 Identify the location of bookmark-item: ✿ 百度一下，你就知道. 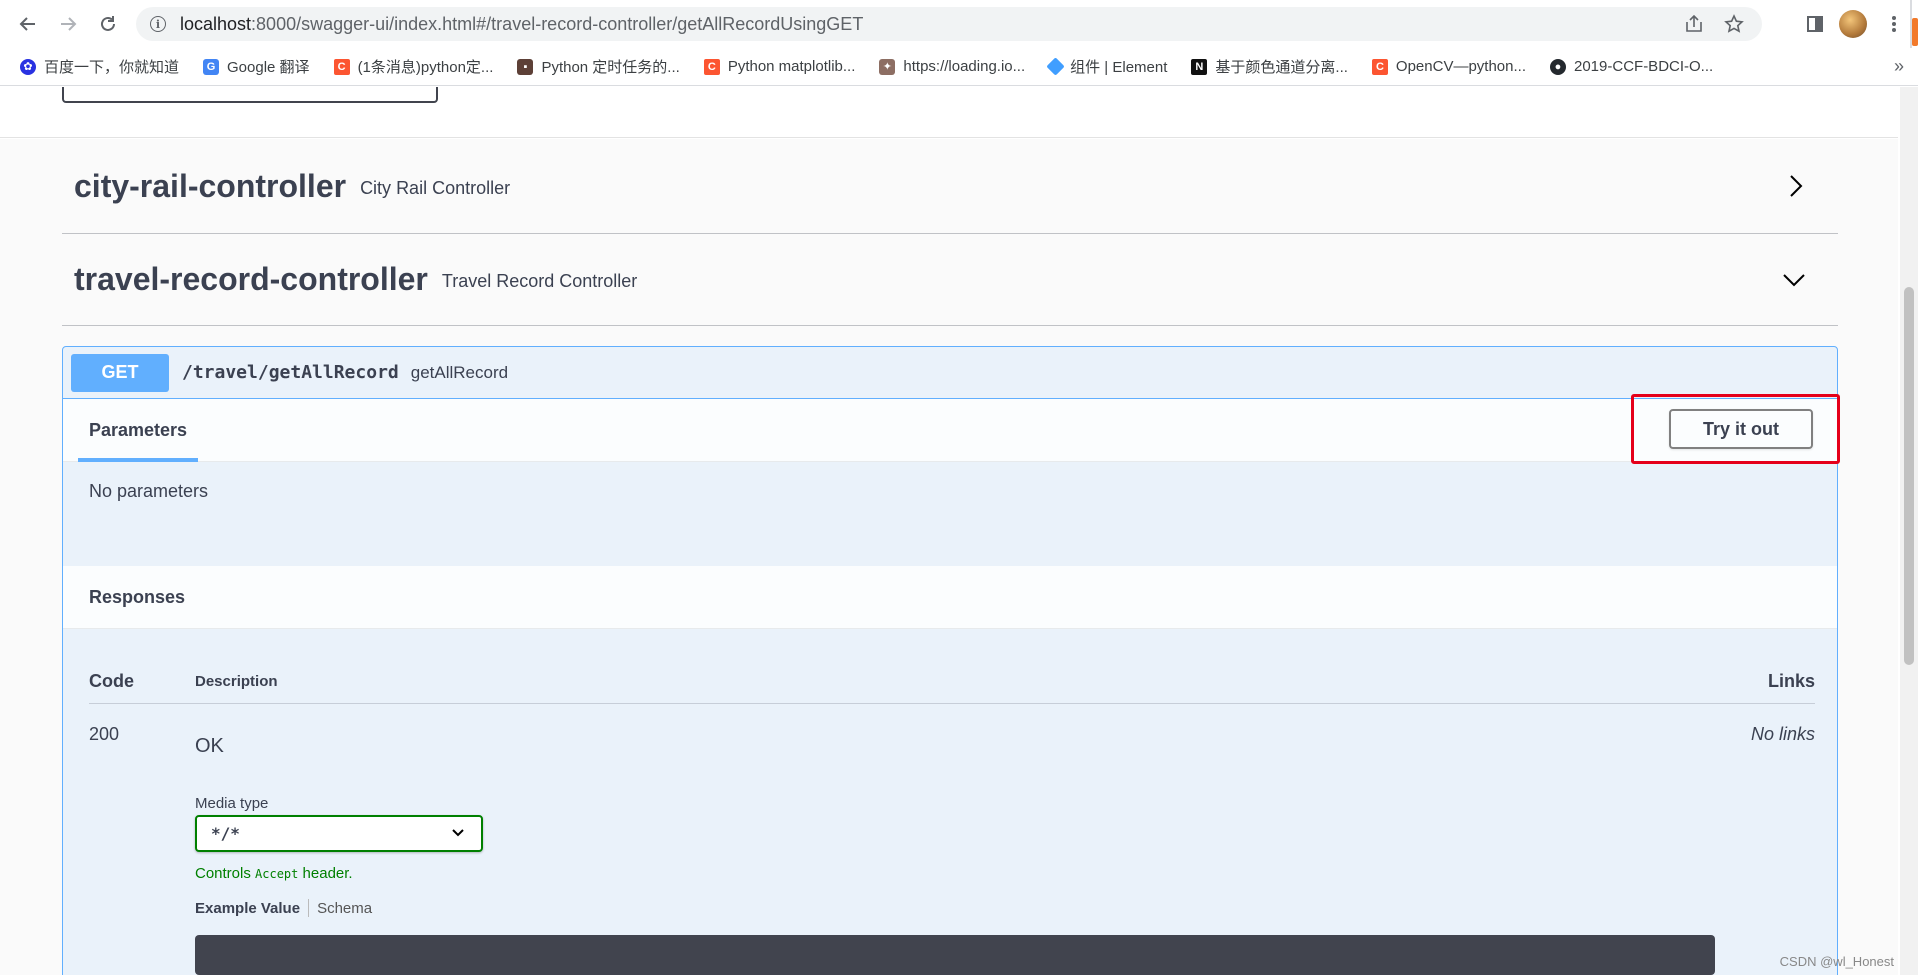
(99, 66).